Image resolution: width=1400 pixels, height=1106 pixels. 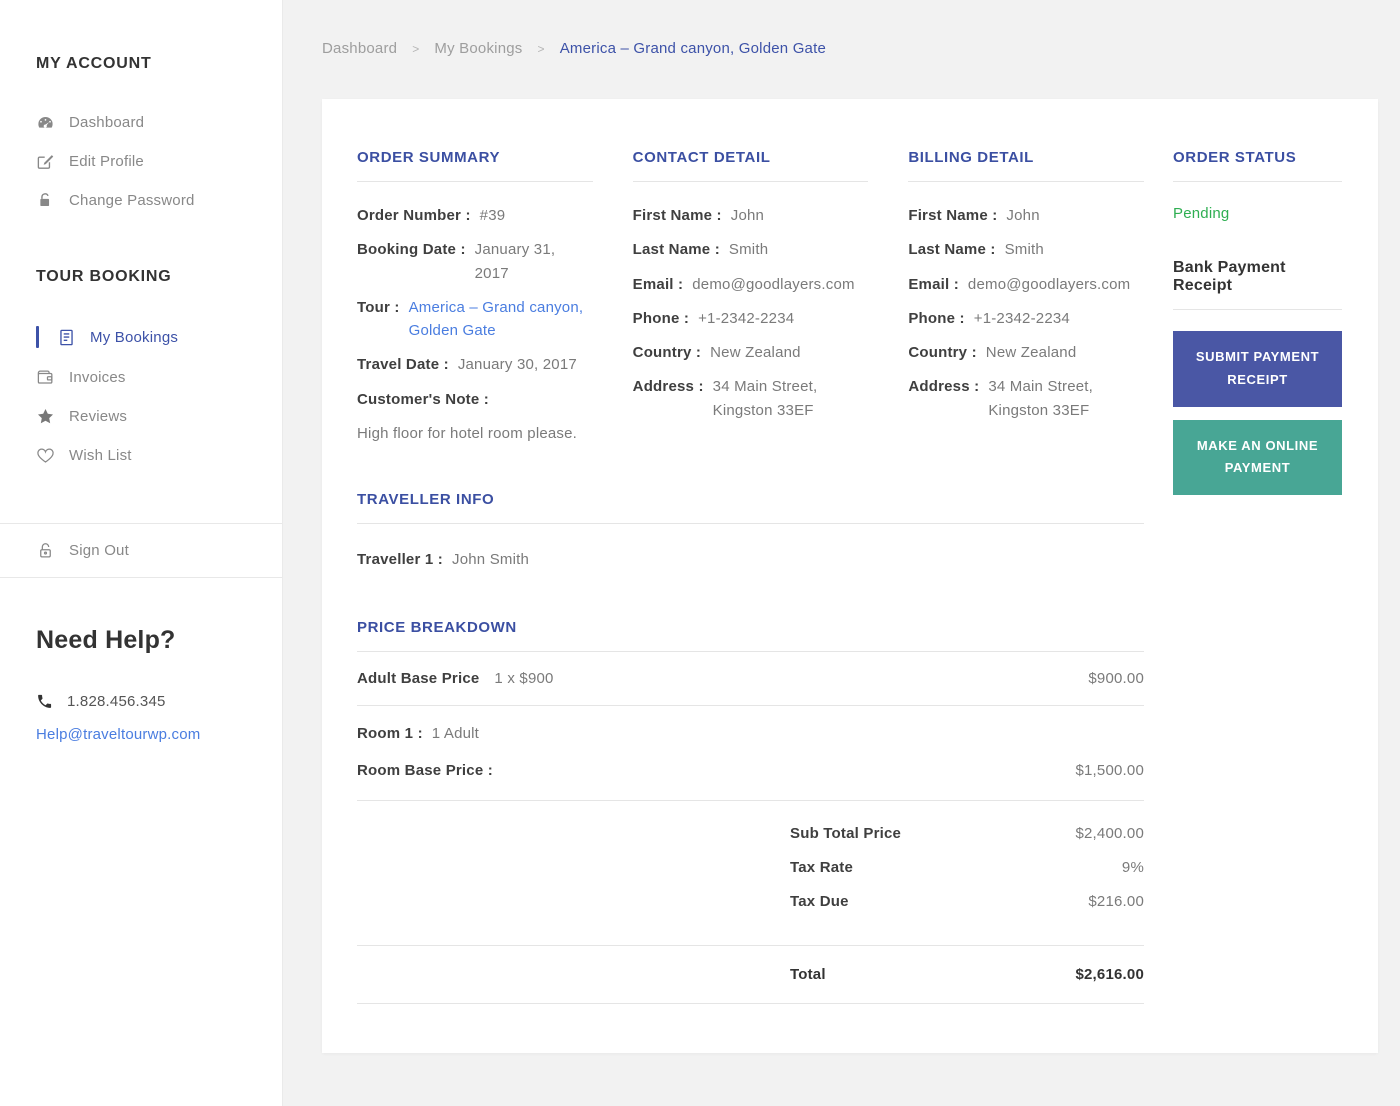 What do you see at coordinates (1109, 974) in the screenshot?
I see `total-amount: $2,616.00` at bounding box center [1109, 974].